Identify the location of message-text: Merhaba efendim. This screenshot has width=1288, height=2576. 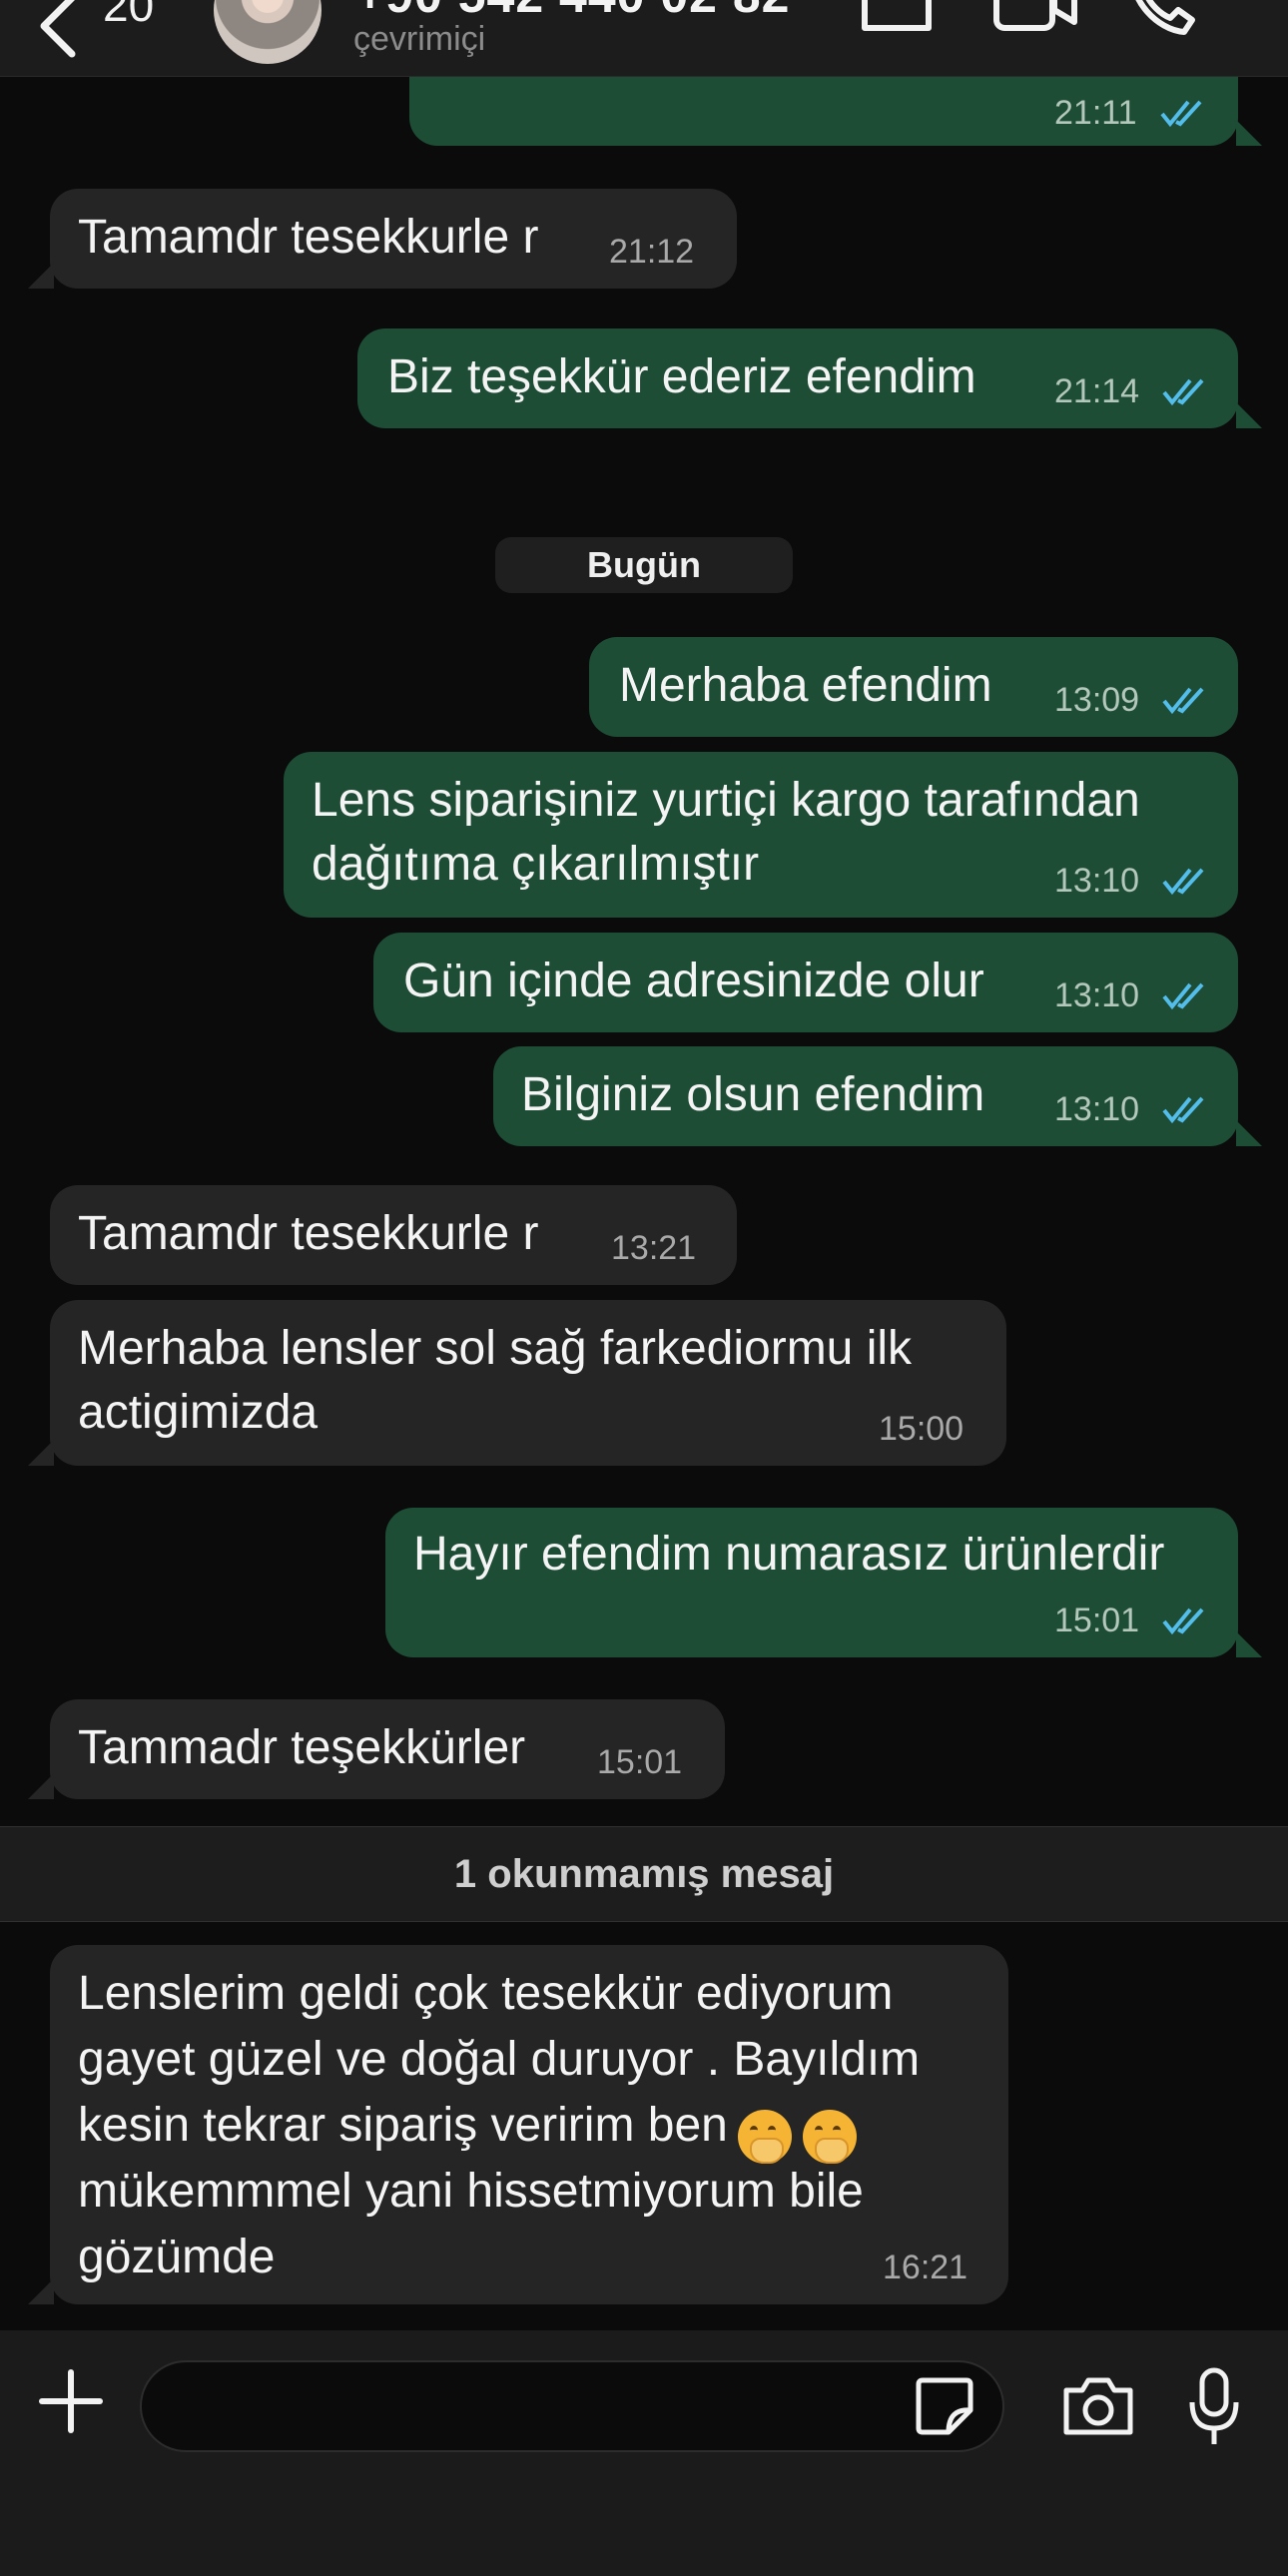
(806, 685).